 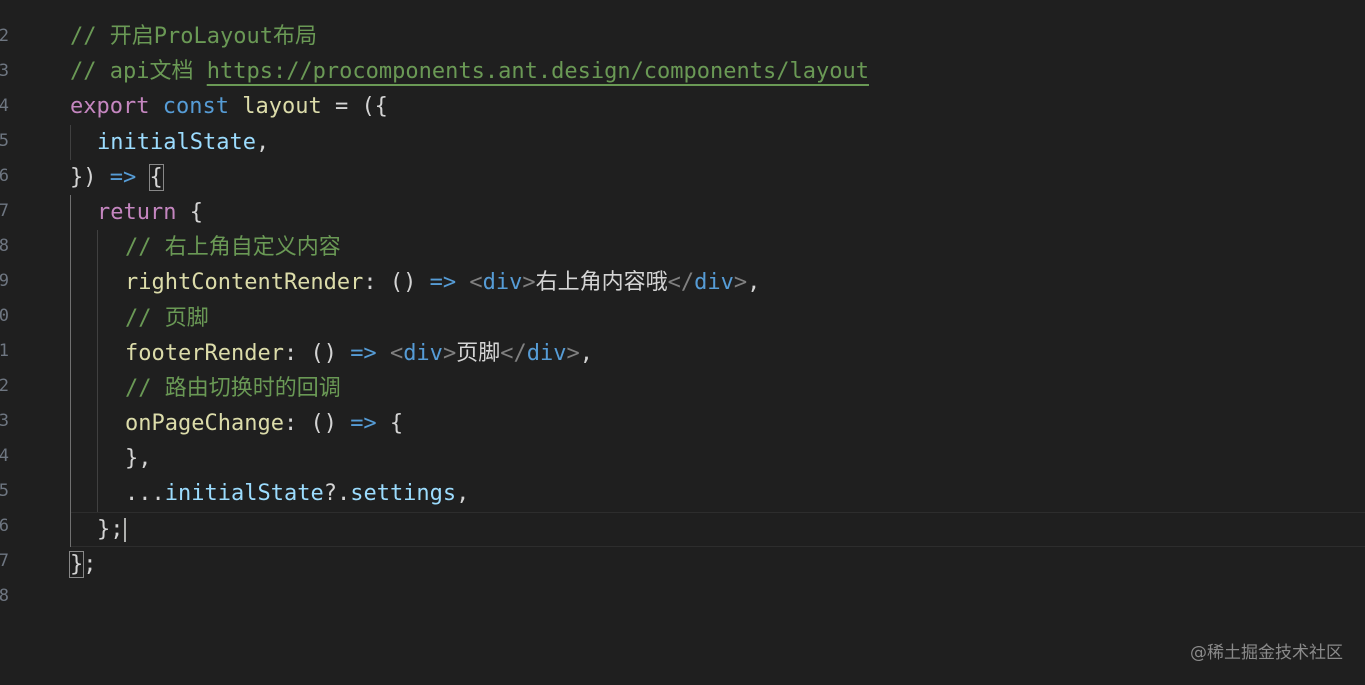 What do you see at coordinates (193, 36) in the screenshot?
I see `comment: // 开启ProLayout布局` at bounding box center [193, 36].